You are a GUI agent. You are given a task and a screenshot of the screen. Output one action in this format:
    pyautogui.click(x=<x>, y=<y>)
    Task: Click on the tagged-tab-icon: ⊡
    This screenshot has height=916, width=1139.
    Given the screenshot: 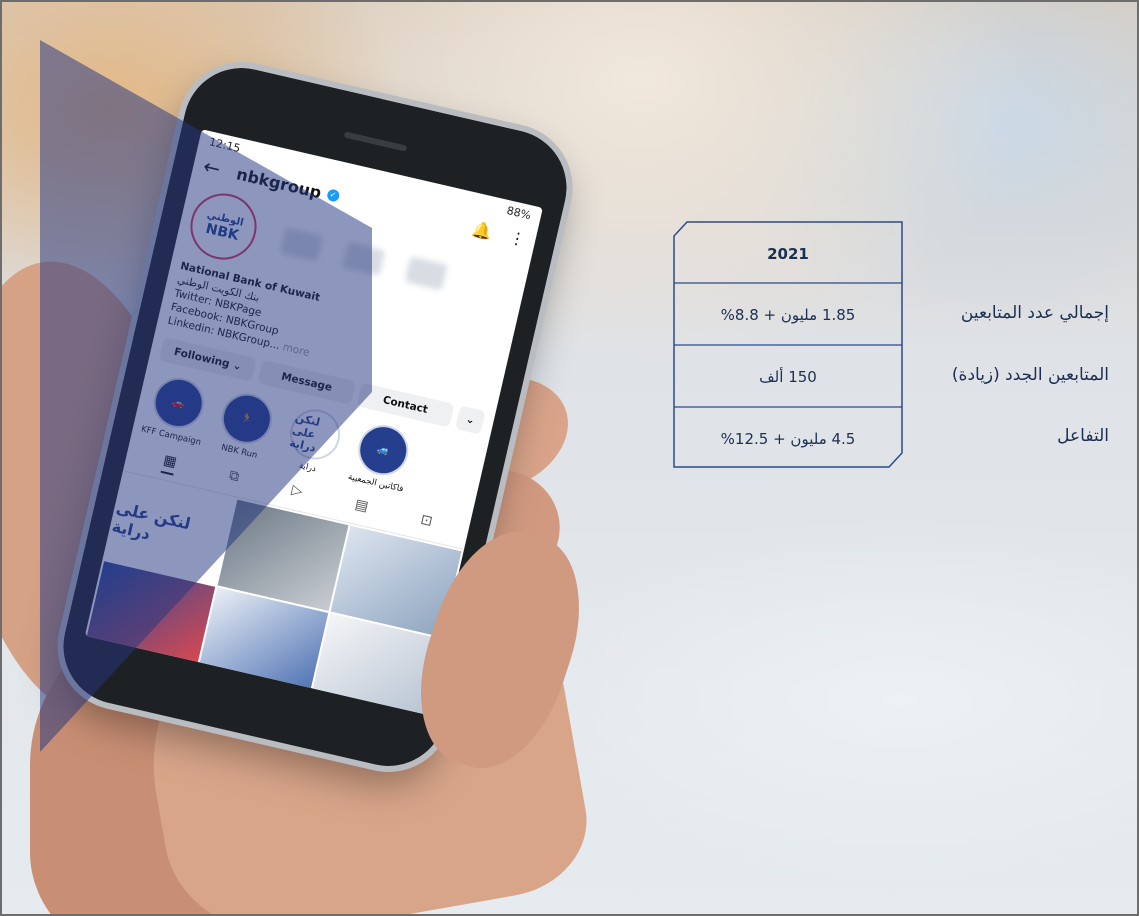 What is the action you would take?
    pyautogui.click(x=426, y=523)
    